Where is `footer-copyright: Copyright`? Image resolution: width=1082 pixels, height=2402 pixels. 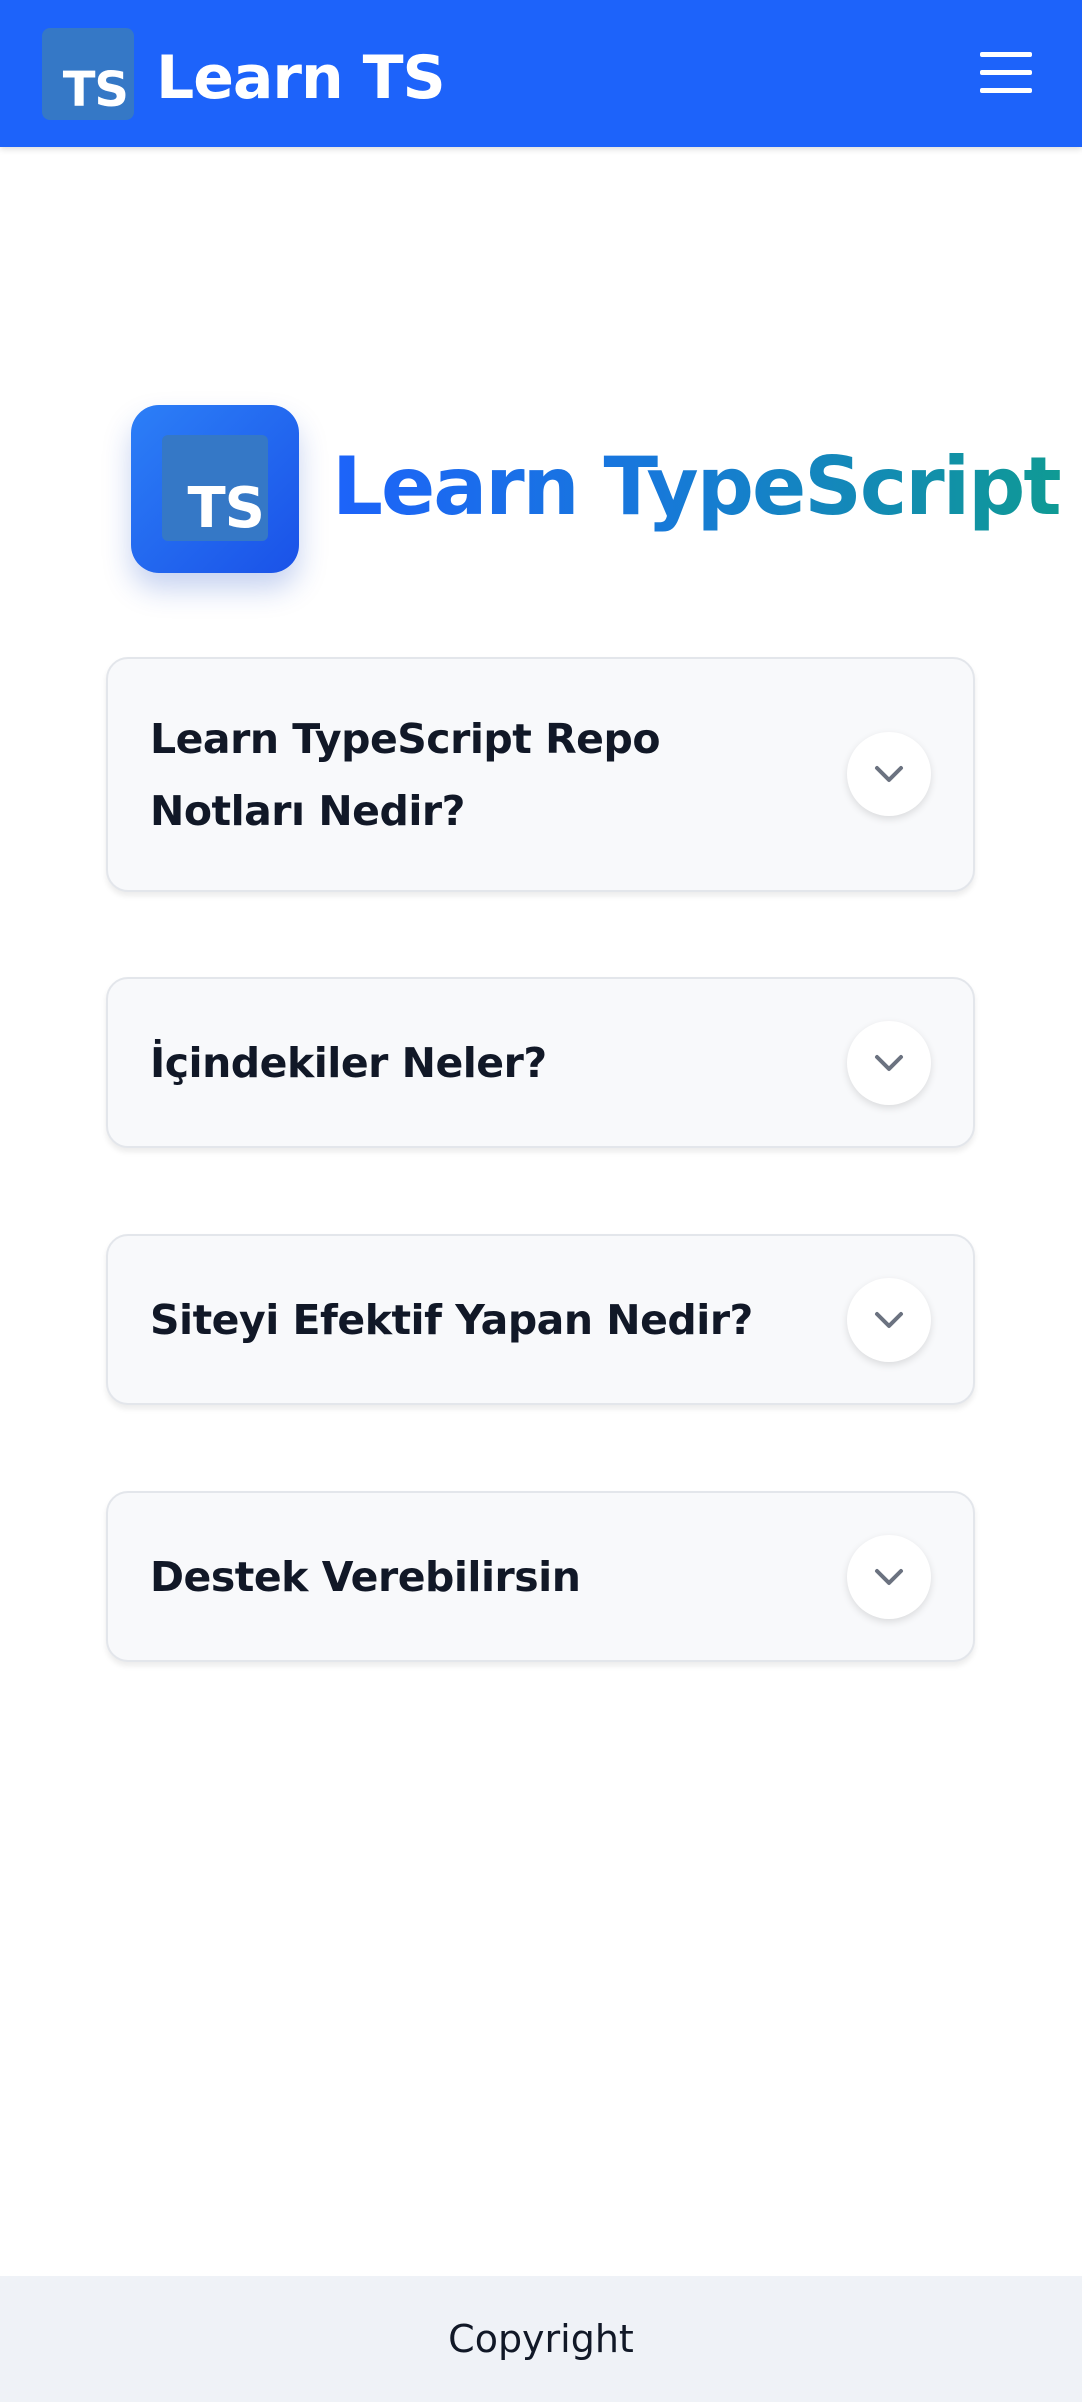
footer-copyright: Copyright is located at coordinates (541, 2339).